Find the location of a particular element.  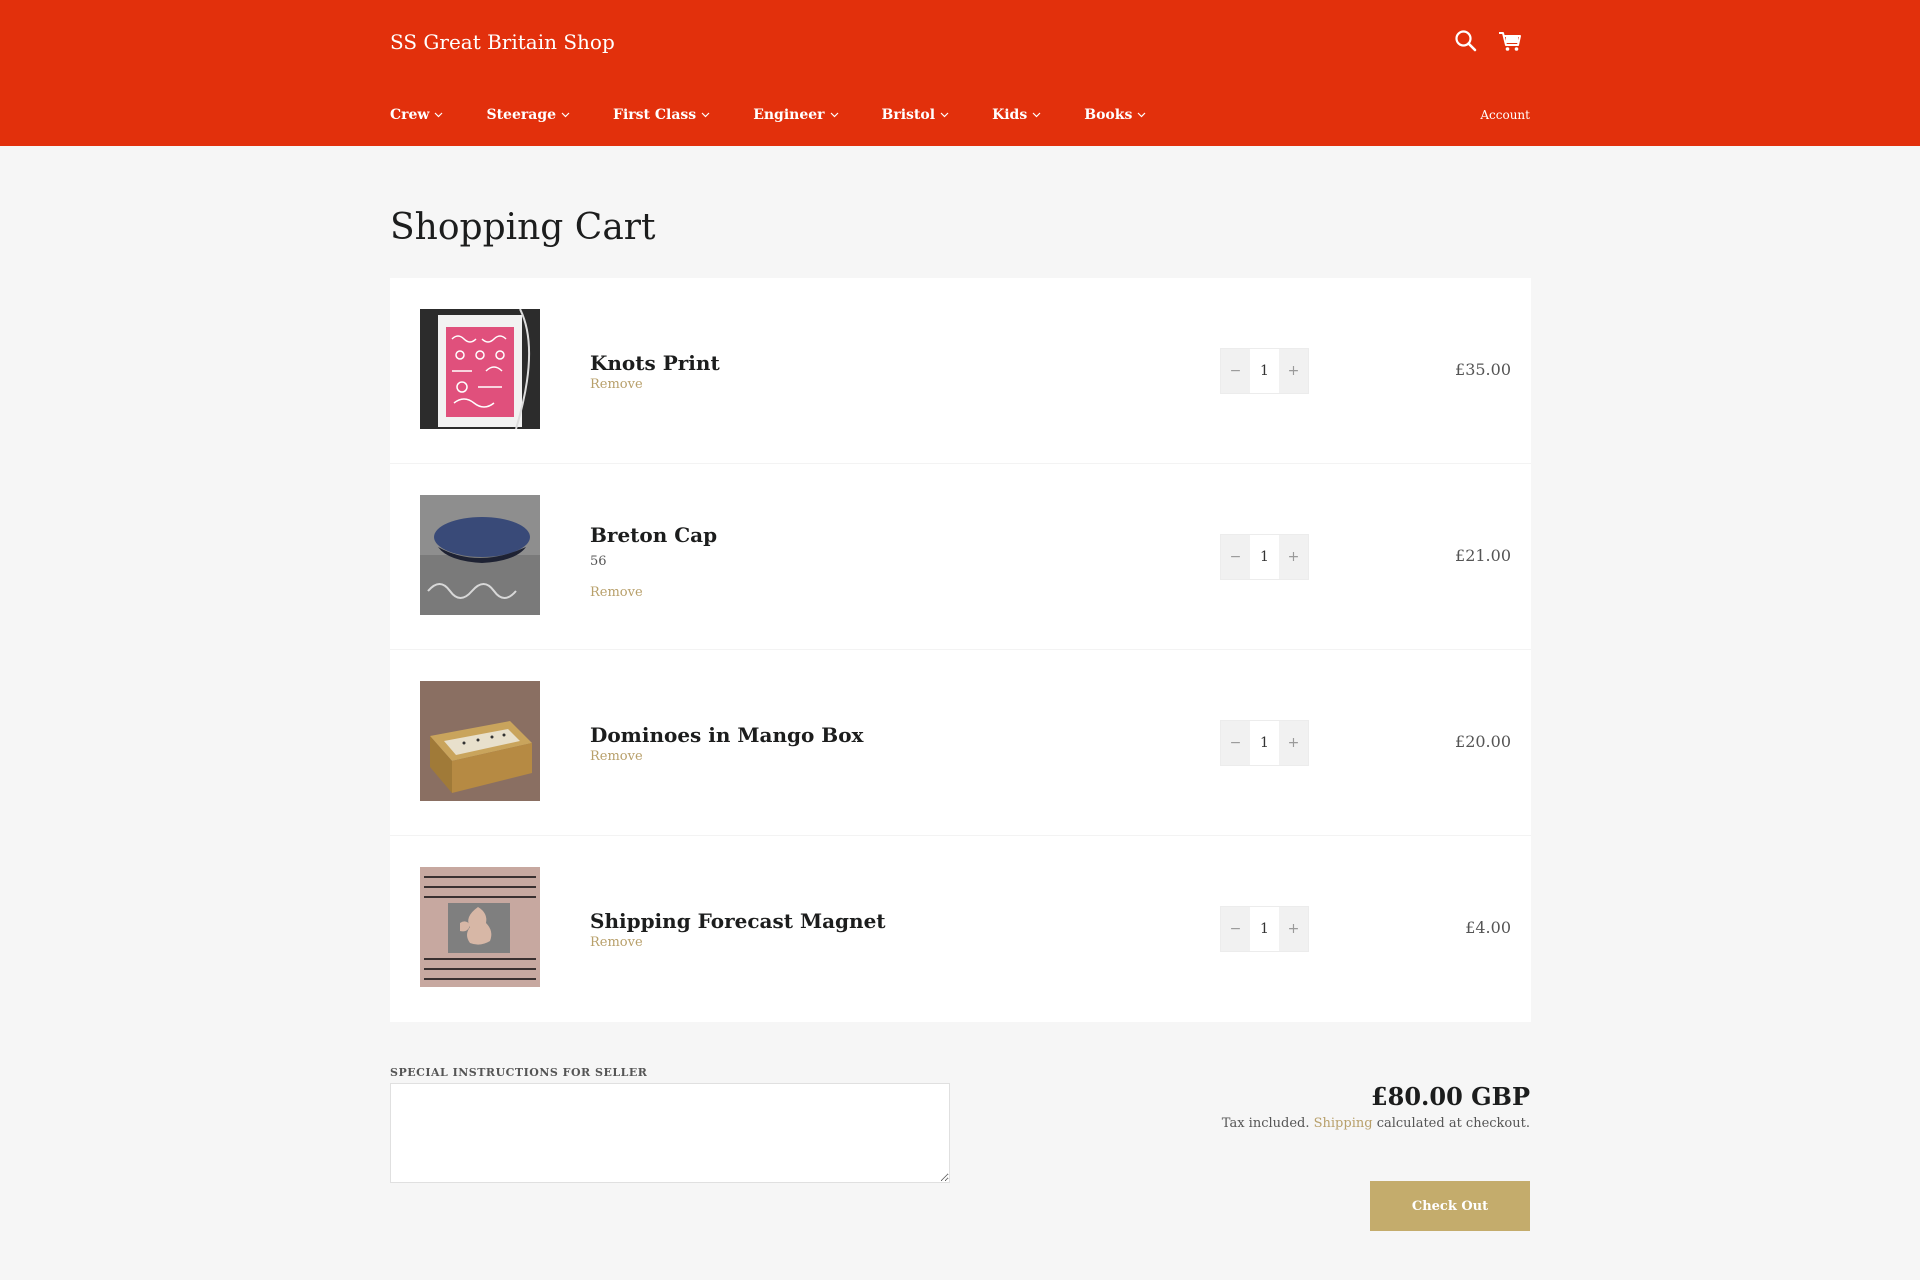

cart-item-info: Dominoes in Mango Box Remove is located at coordinates (840, 744).